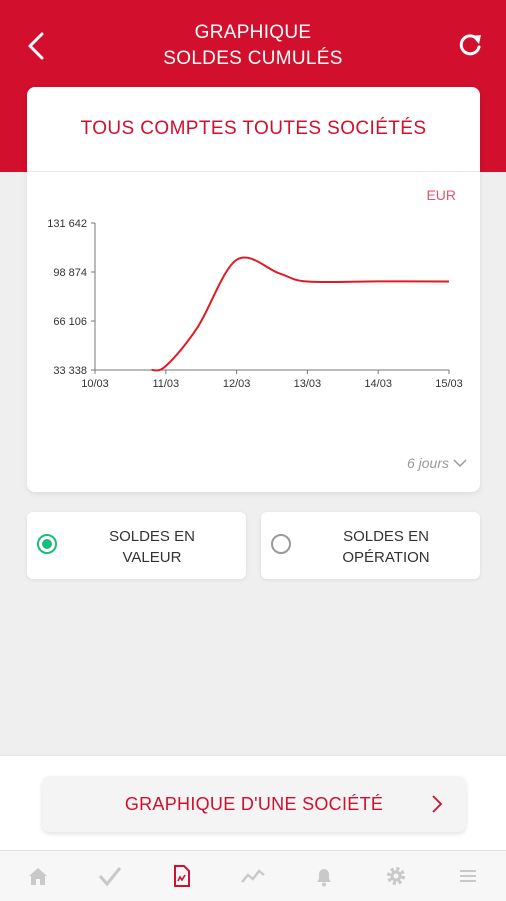  What do you see at coordinates (437, 804) in the screenshot?
I see `chevron-right-icon` at bounding box center [437, 804].